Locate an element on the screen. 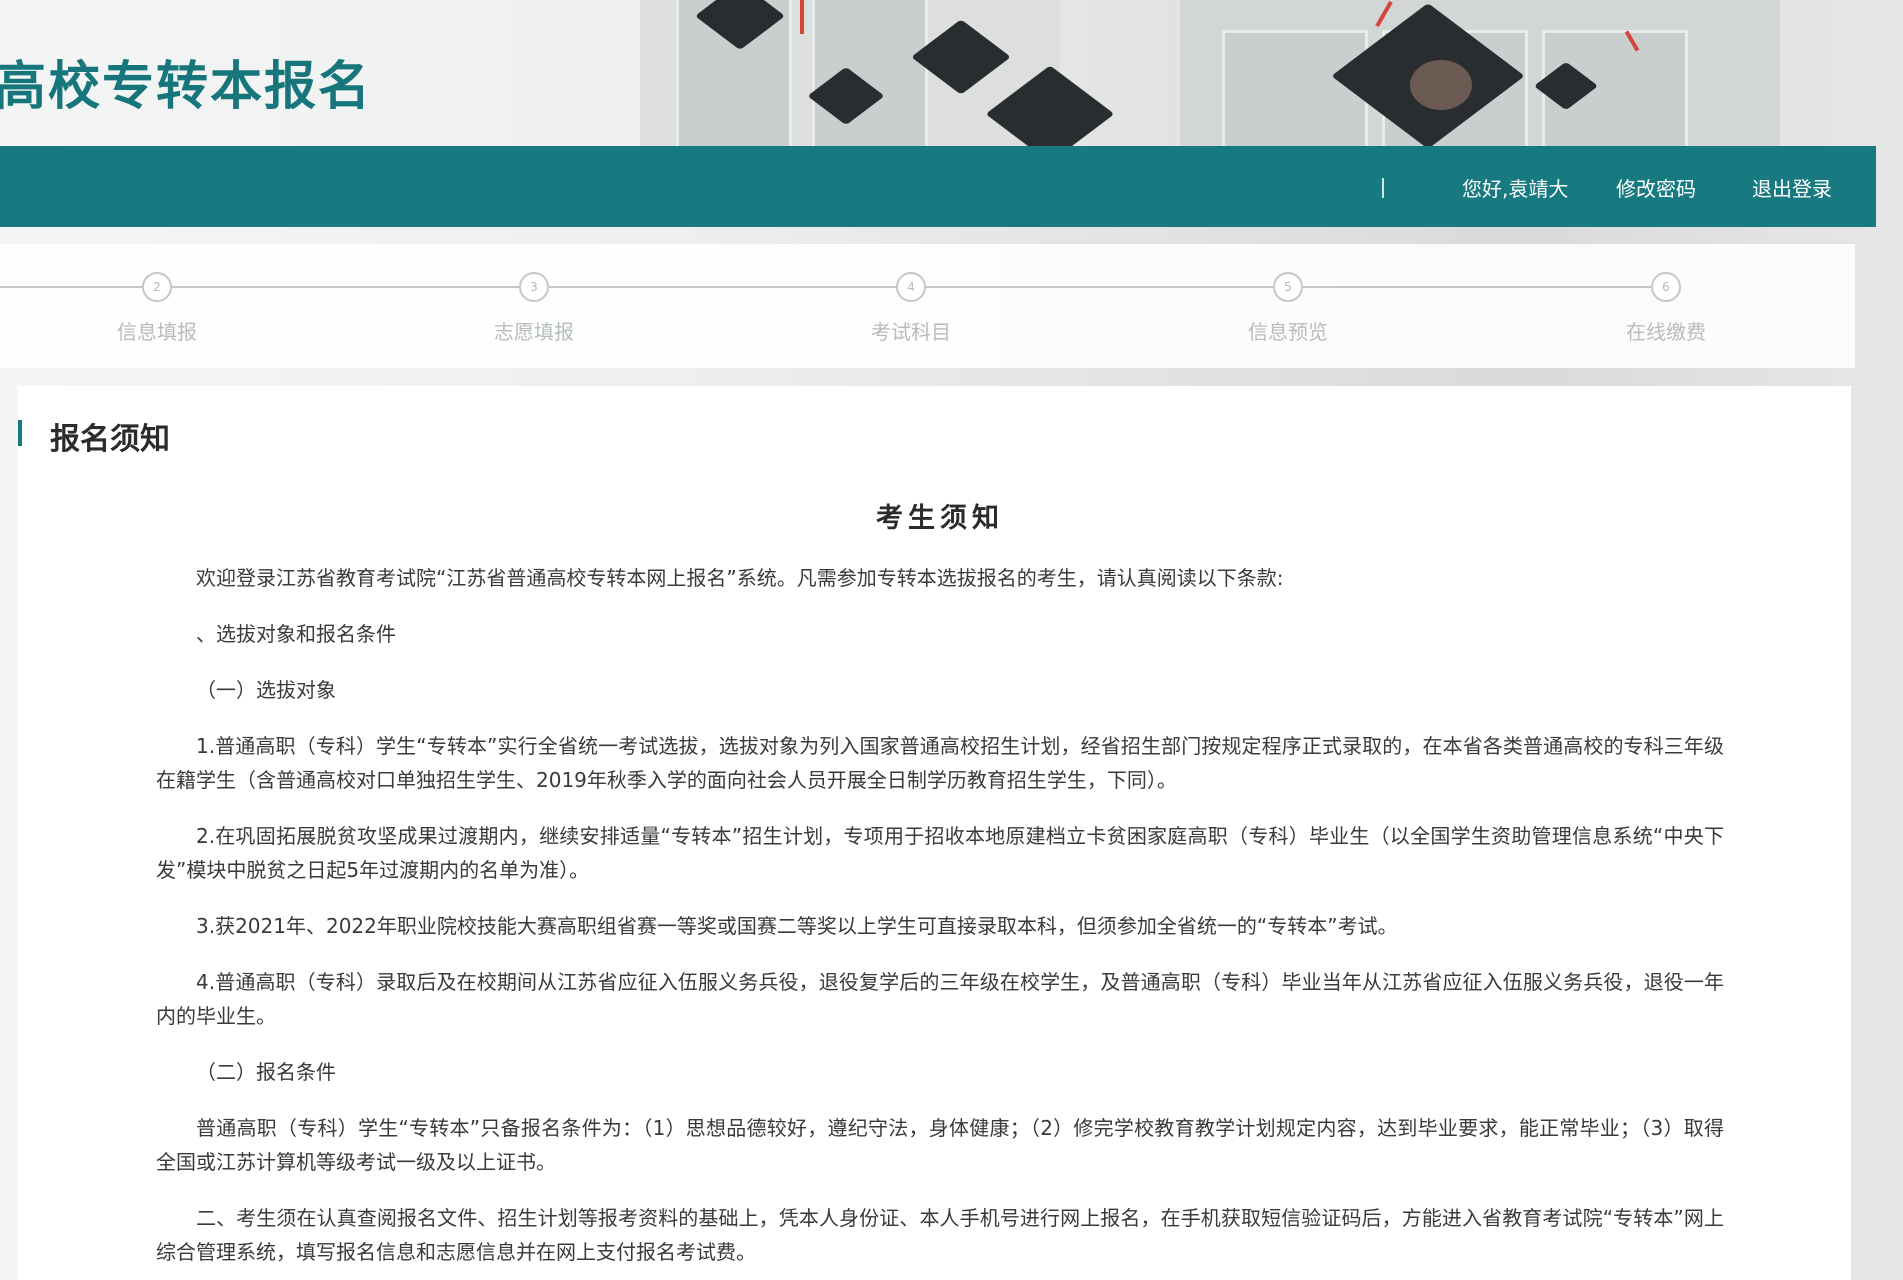 The width and height of the screenshot is (1903, 1280). step-label: 在线缴费 is located at coordinates (1666, 332).